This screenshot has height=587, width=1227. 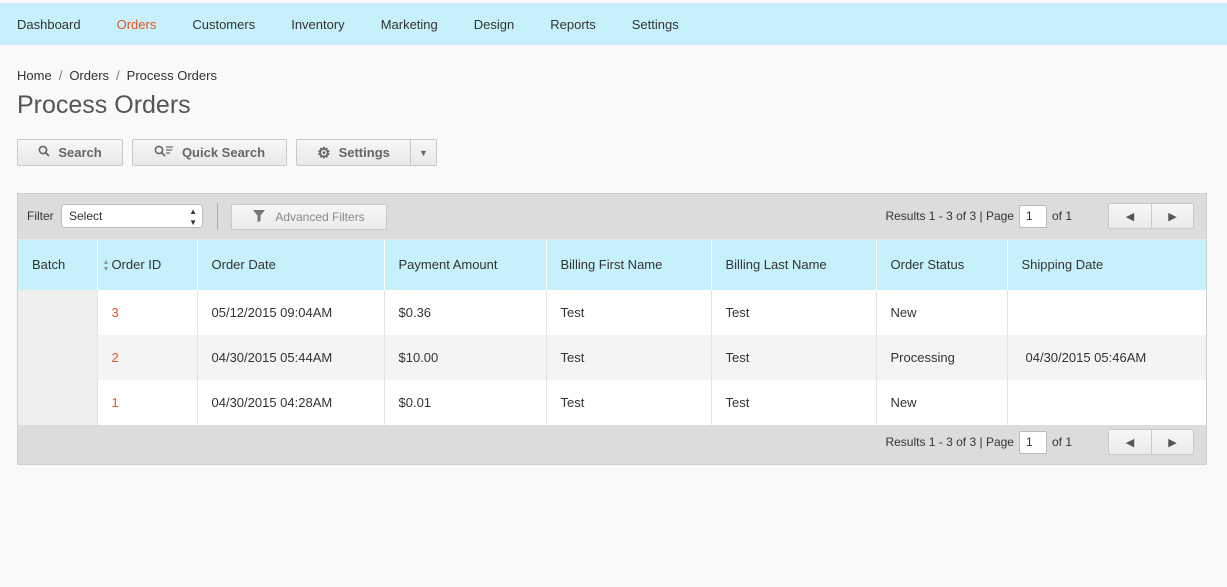 What do you see at coordinates (409, 24) in the screenshot?
I see `nav-item-marketing: Marketing` at bounding box center [409, 24].